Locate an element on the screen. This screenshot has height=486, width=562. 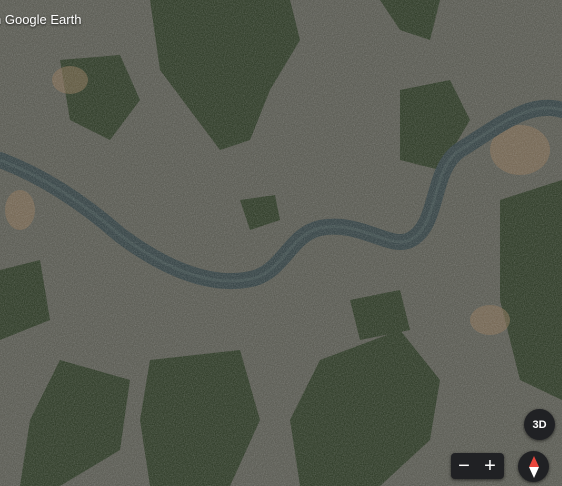
google-earth-caption: n Google Earth is located at coordinates (40, 20).